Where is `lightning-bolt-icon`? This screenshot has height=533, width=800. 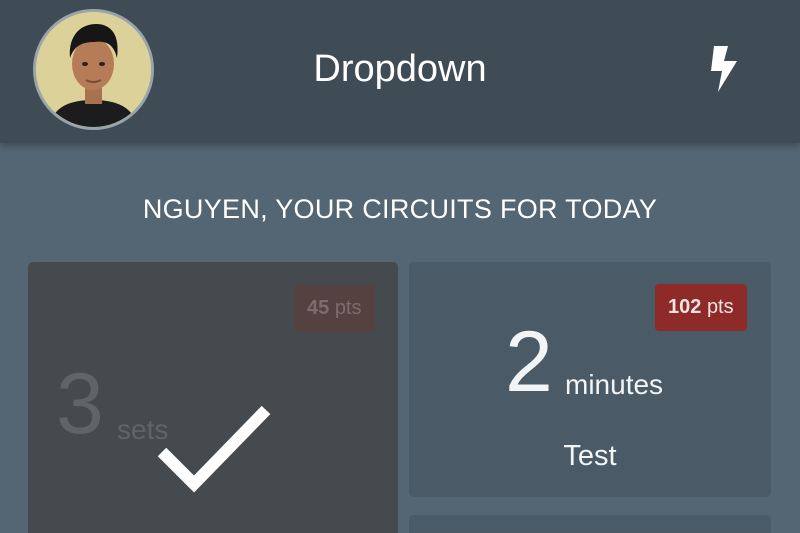
lightning-bolt-icon is located at coordinates (724, 69).